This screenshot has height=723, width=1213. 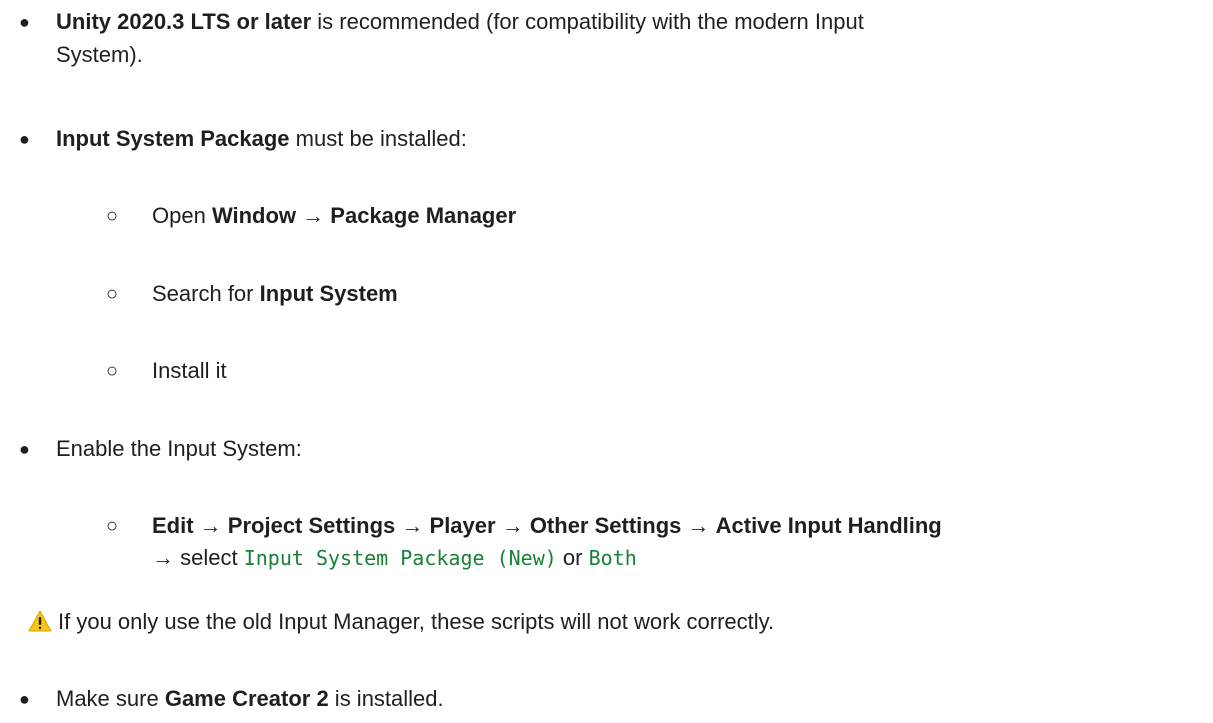 What do you see at coordinates (378, 138) in the screenshot?
I see `input-package-rest: must be installed:` at bounding box center [378, 138].